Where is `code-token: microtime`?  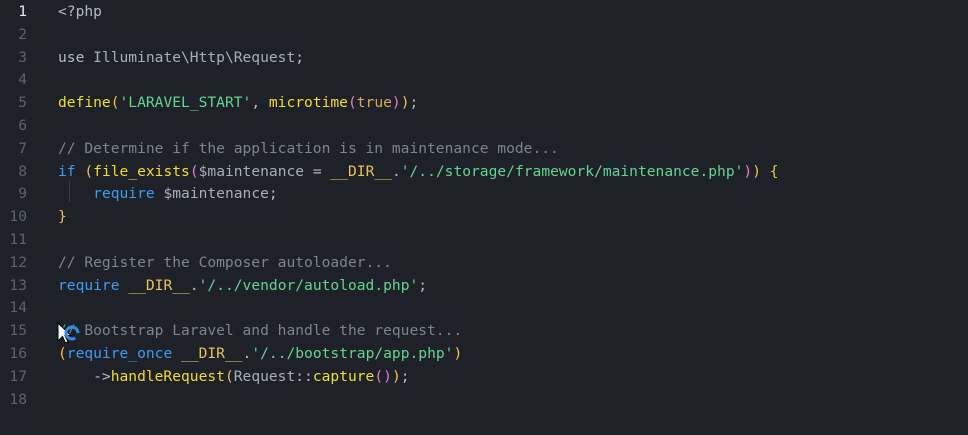
code-token: microtime is located at coordinates (308, 103).